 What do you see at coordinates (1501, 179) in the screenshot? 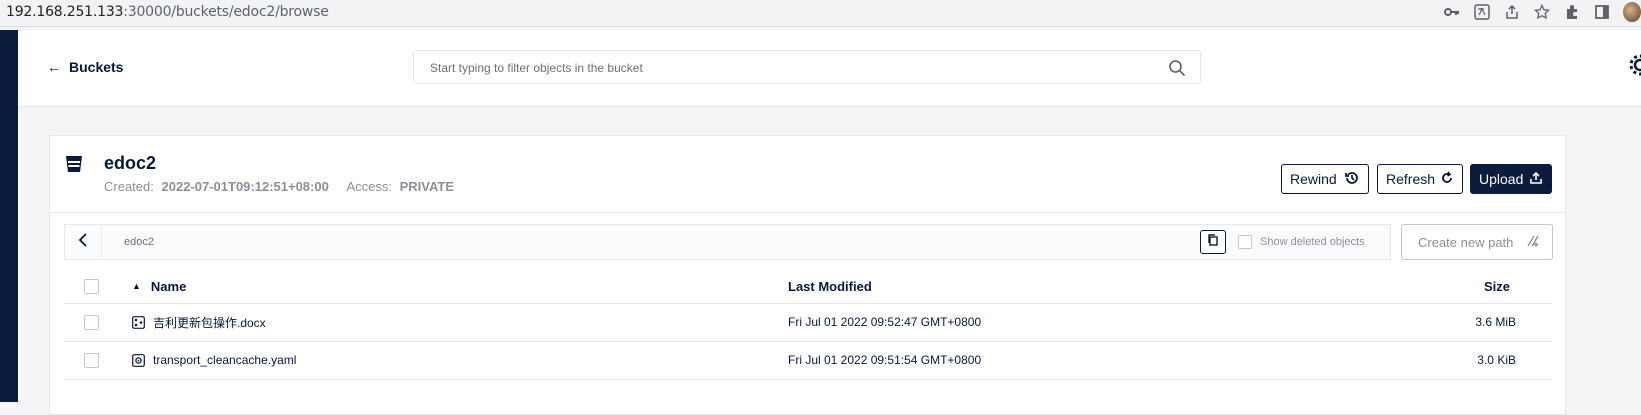
I see `upload-label: Upload` at bounding box center [1501, 179].